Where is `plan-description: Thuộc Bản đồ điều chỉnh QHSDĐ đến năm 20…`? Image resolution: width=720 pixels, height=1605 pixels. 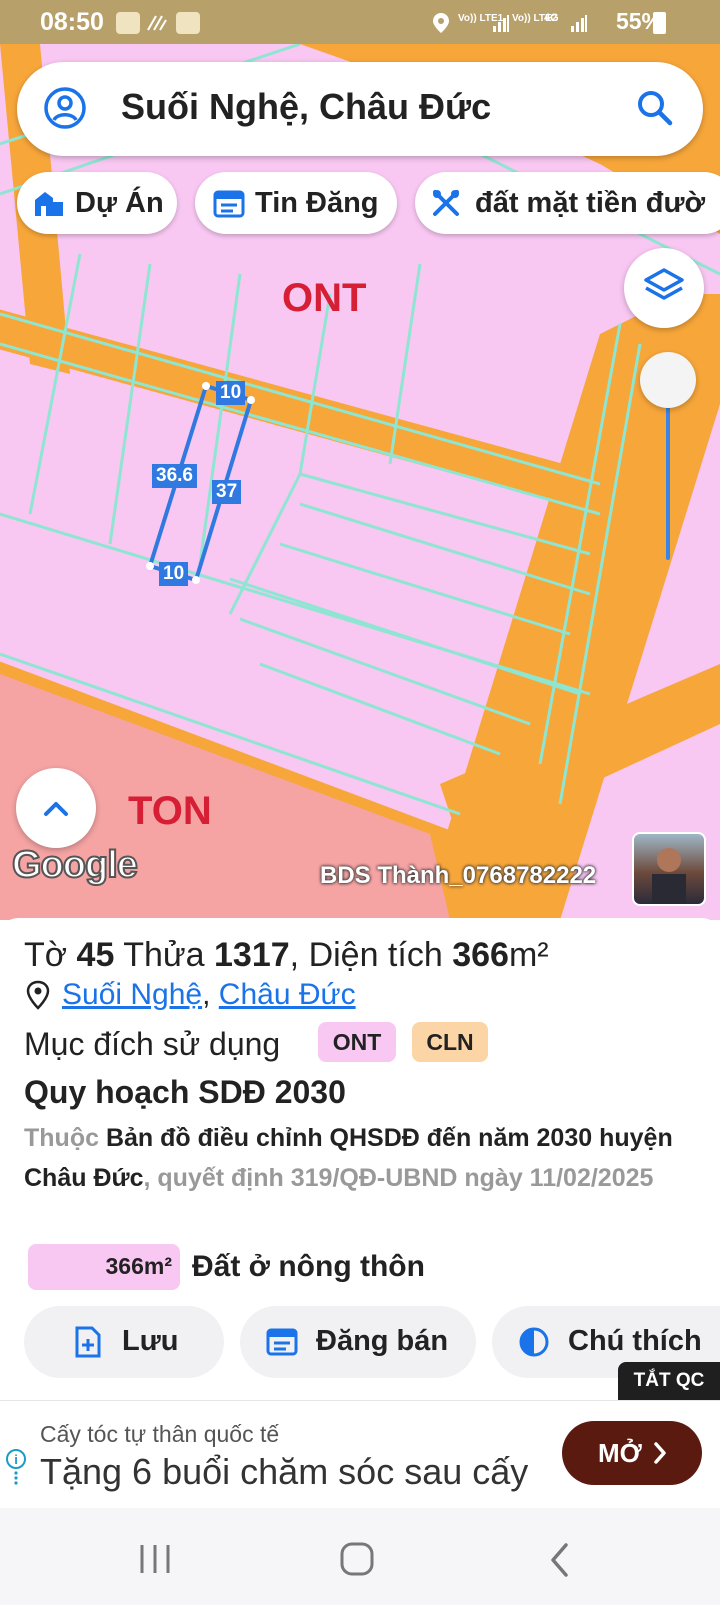
plan-description: Thuộc Bản đồ điều chỉnh QHSDĐ đến năm 20… is located at coordinates (354, 1158).